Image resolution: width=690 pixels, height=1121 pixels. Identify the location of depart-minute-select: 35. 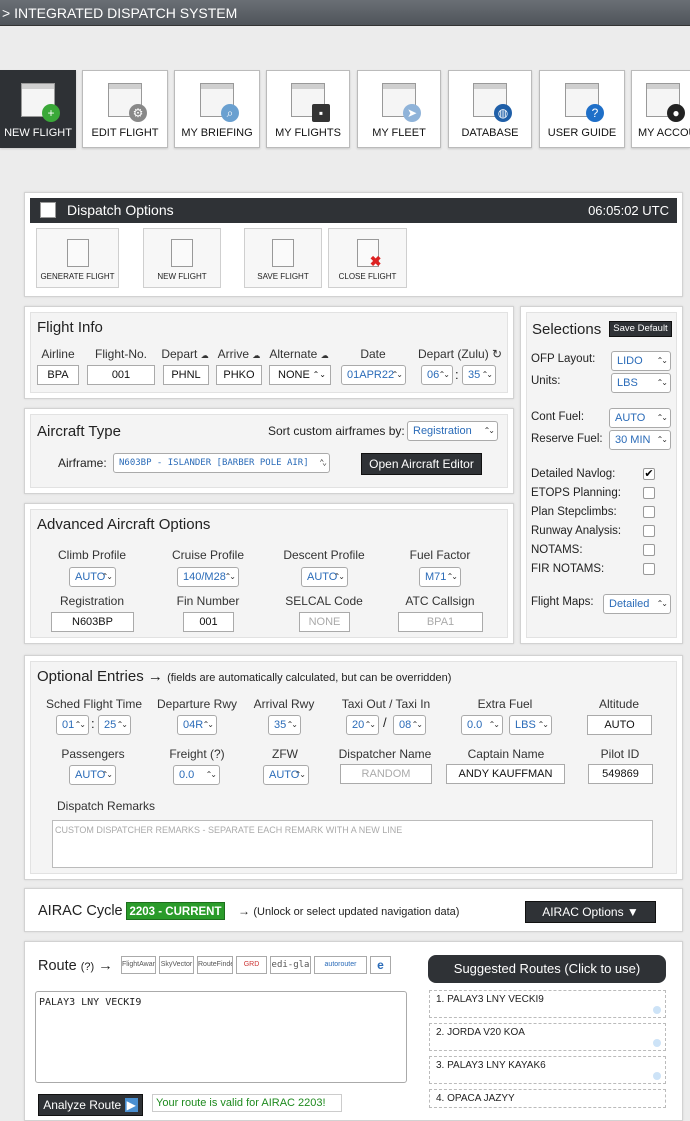
(479, 375).